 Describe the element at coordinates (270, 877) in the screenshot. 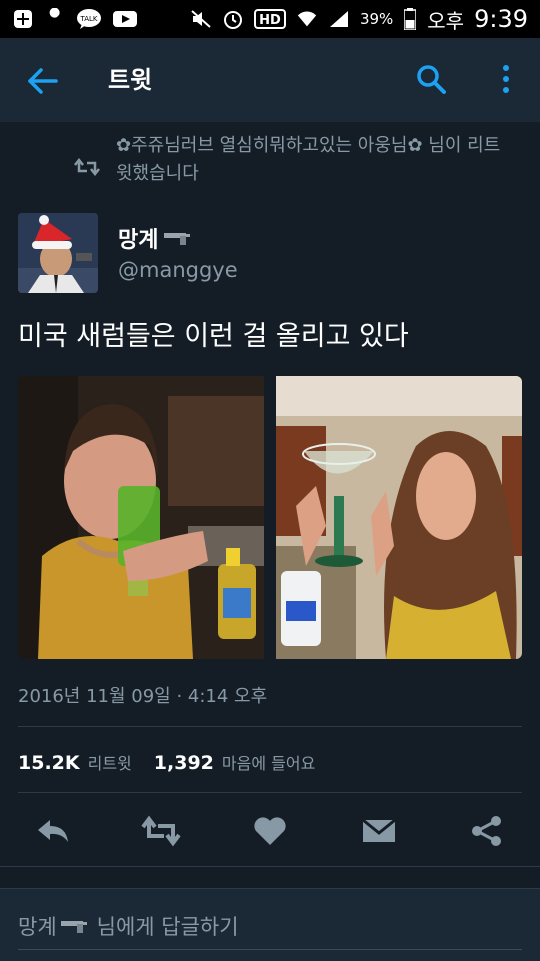

I see `next-tweet-peek` at that location.